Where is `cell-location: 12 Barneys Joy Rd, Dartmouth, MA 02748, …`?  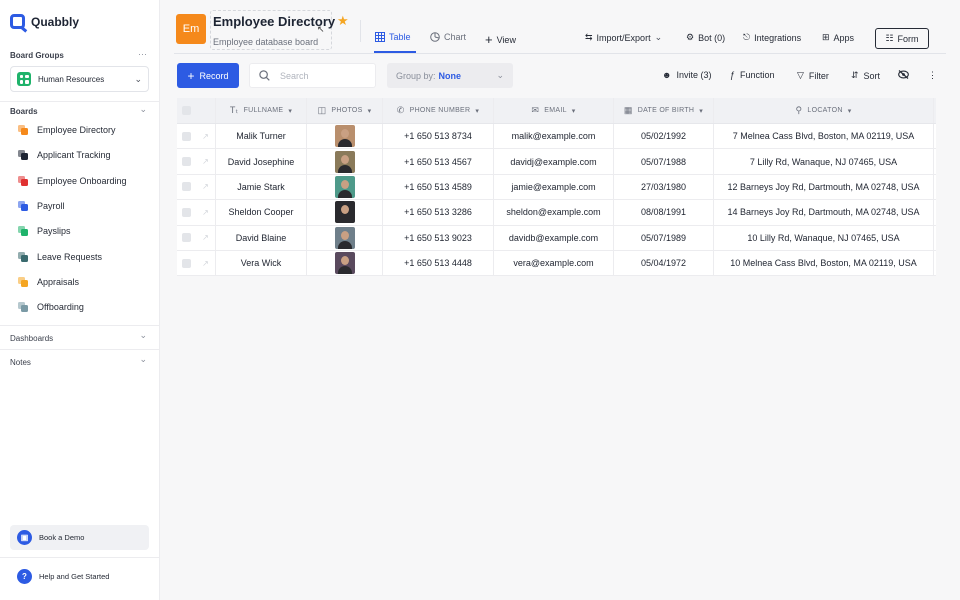
cell-location: 12 Barneys Joy Rd, Dartmouth, MA 02748, … is located at coordinates (824, 187).